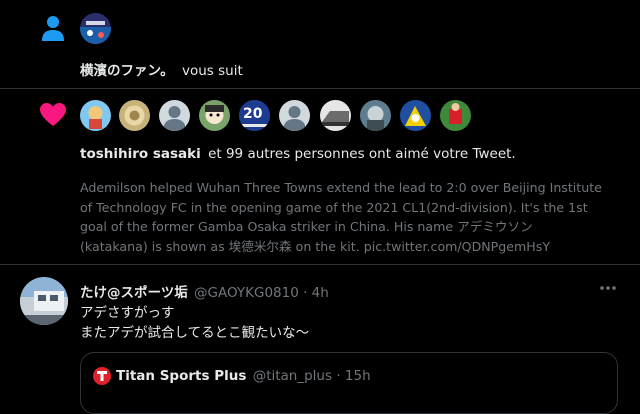  Describe the element at coordinates (292, 376) in the screenshot. I see `quoted-handle: @titan_plus` at that location.